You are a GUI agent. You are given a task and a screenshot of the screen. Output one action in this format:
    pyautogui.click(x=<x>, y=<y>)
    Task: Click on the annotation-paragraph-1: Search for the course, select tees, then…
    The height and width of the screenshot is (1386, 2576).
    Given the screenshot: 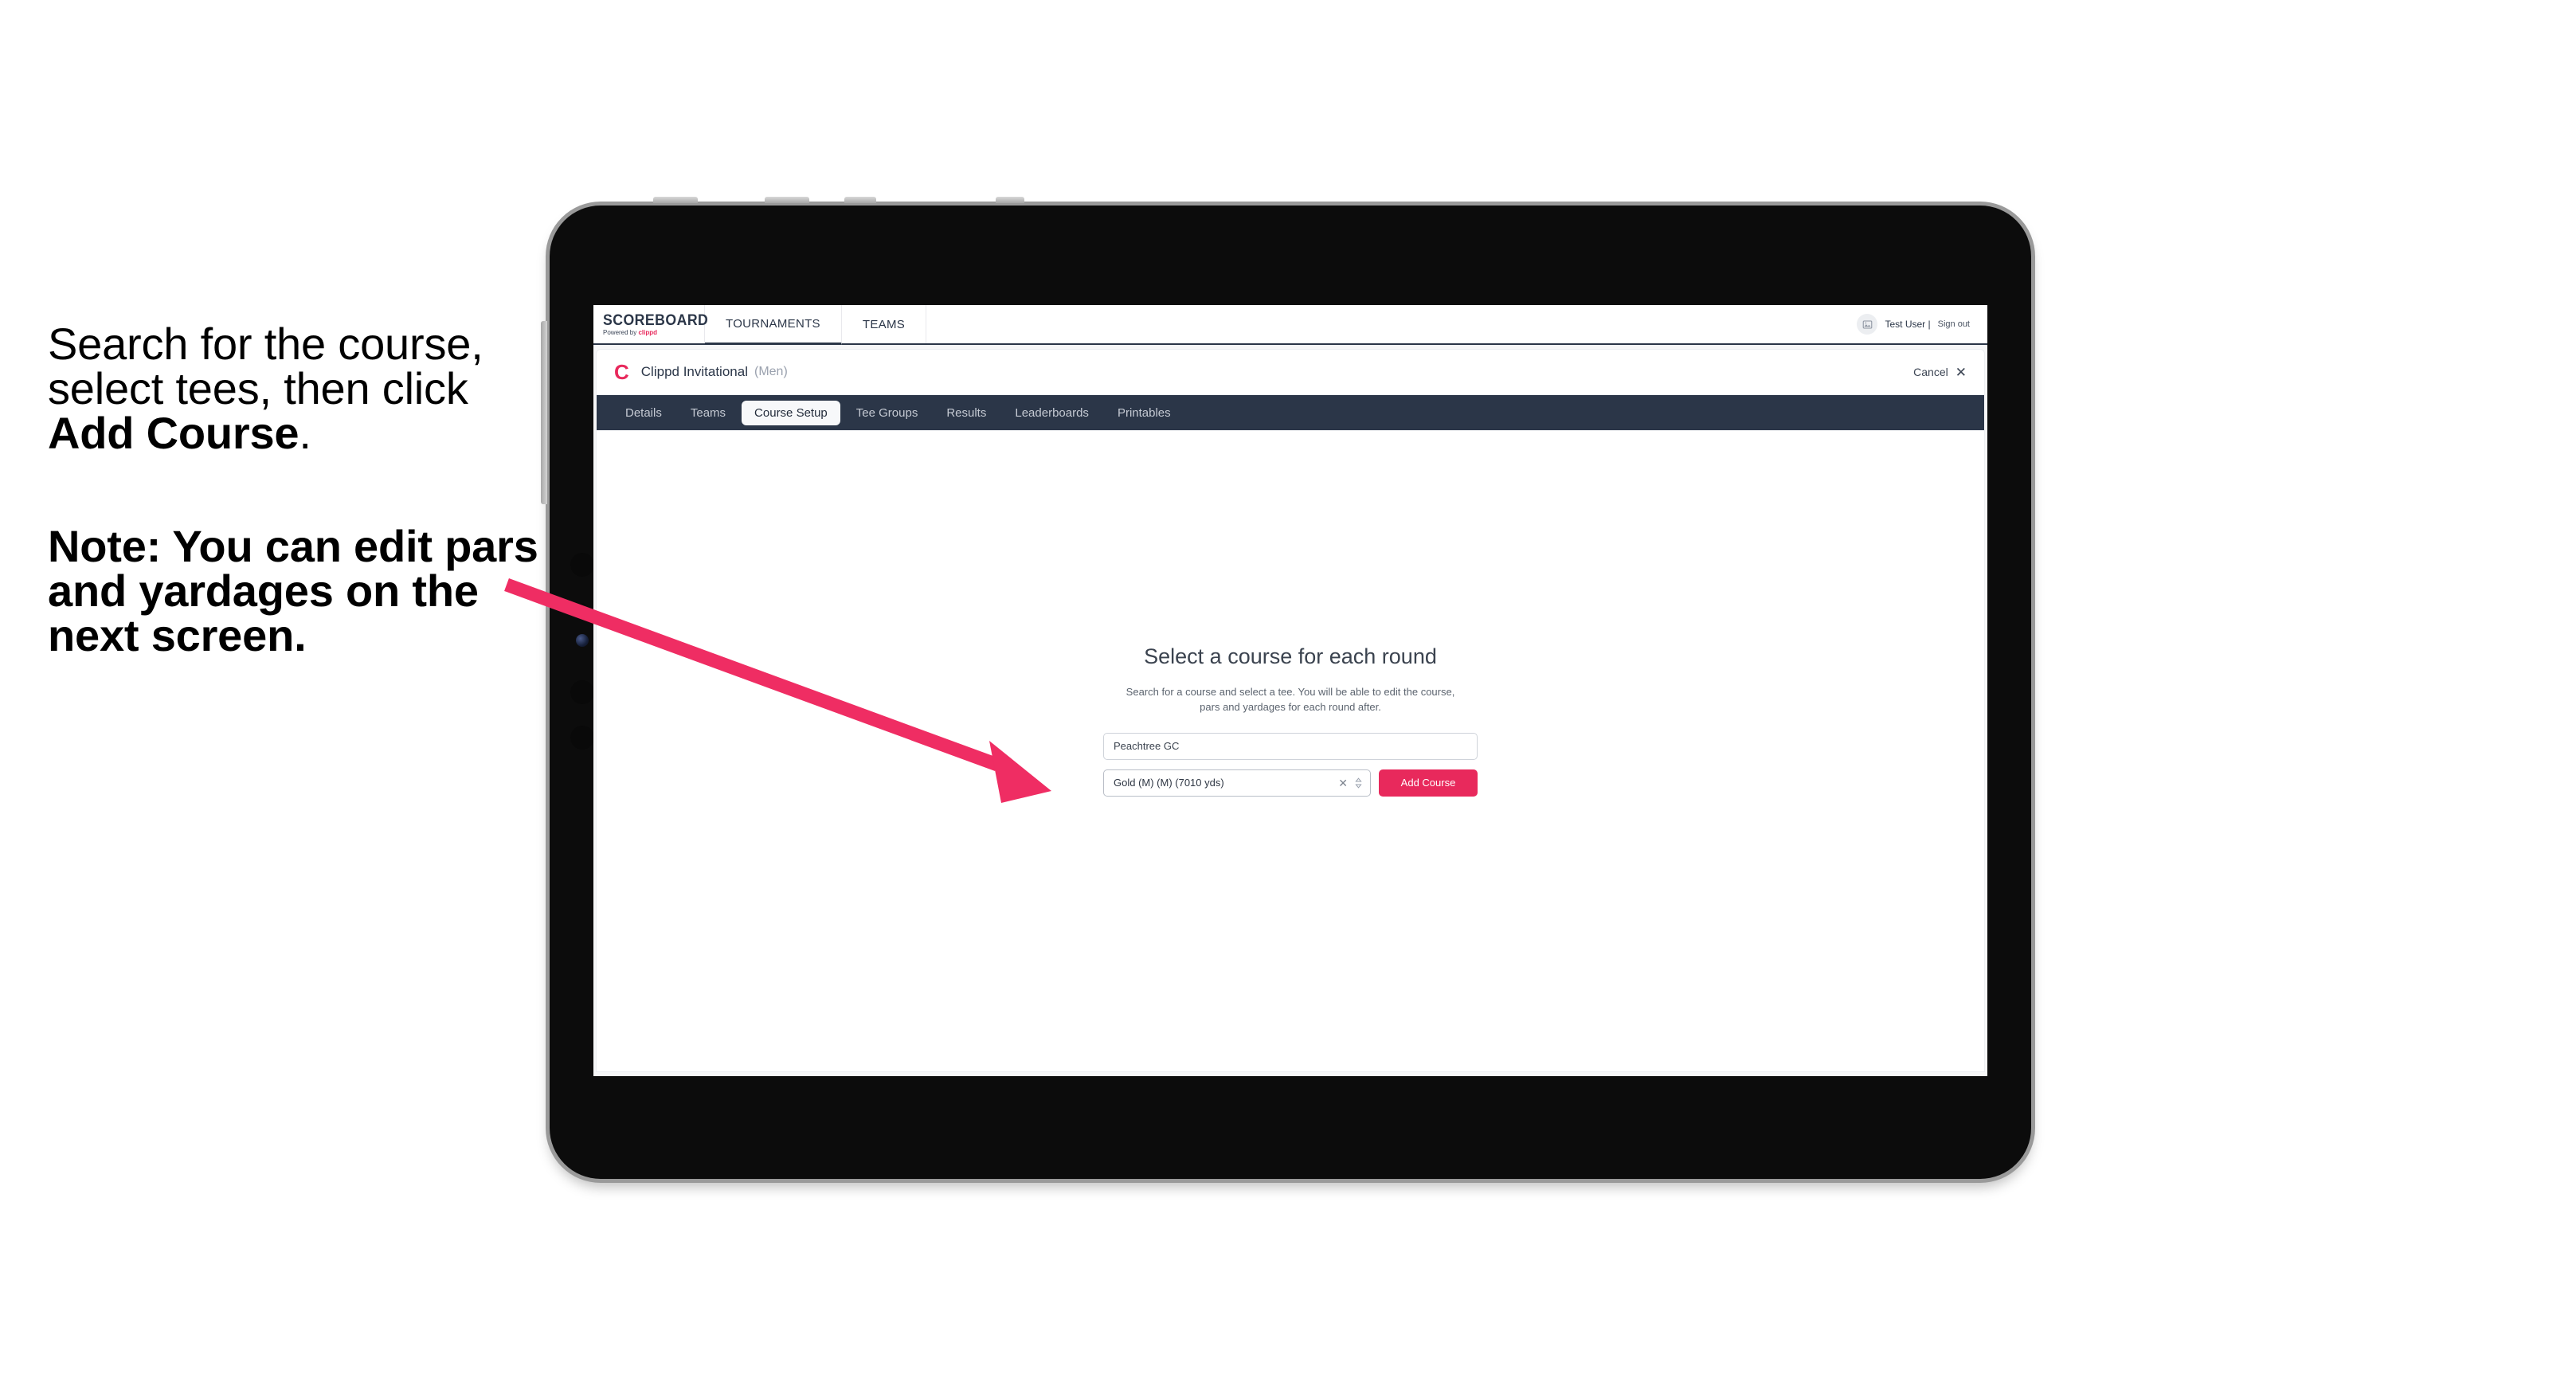 What is the action you would take?
    pyautogui.click(x=295, y=389)
    